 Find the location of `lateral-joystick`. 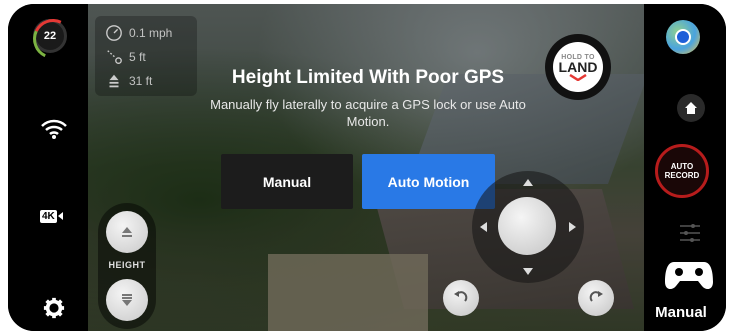

lateral-joystick is located at coordinates (528, 227).